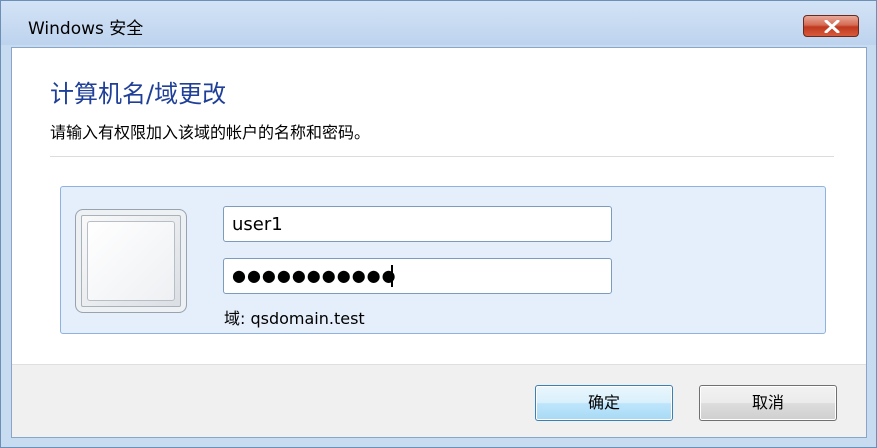  Describe the element at coordinates (294, 318) in the screenshot. I see `domain-label: 域: qsdomain.test` at that location.